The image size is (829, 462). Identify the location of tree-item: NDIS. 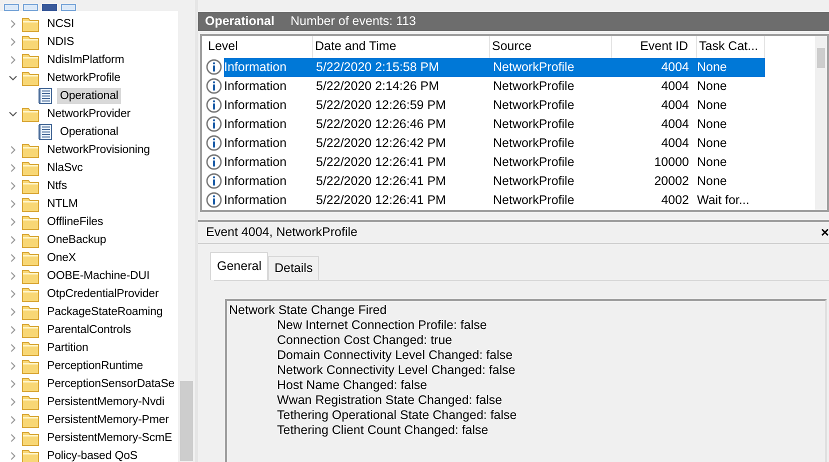
(61, 42).